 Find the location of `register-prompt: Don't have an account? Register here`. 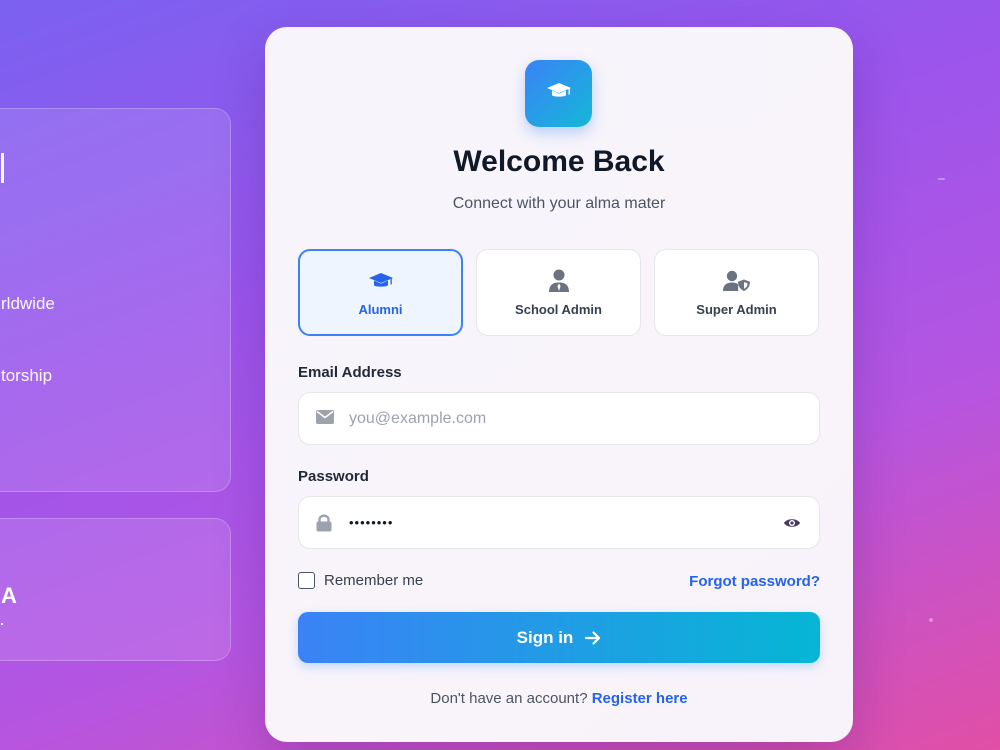

register-prompt: Don't have an account? Register here is located at coordinates (559, 698).